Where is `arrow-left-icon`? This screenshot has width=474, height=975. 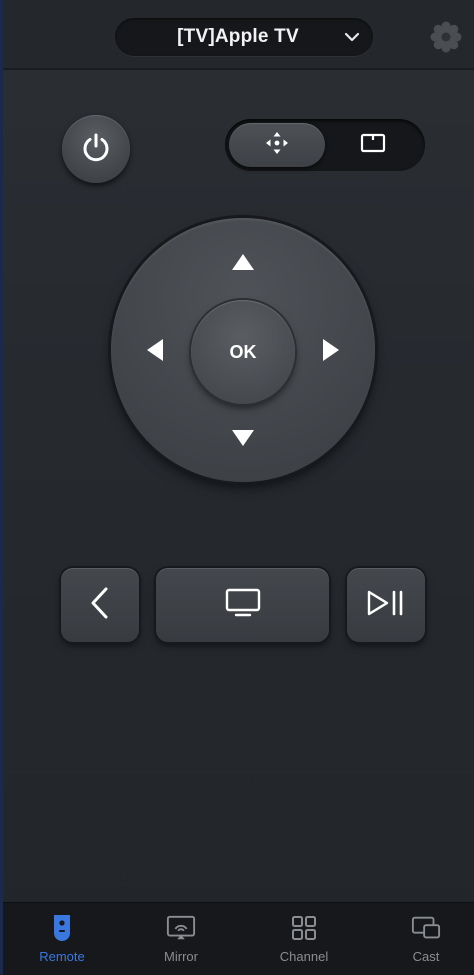 arrow-left-icon is located at coordinates (155, 352).